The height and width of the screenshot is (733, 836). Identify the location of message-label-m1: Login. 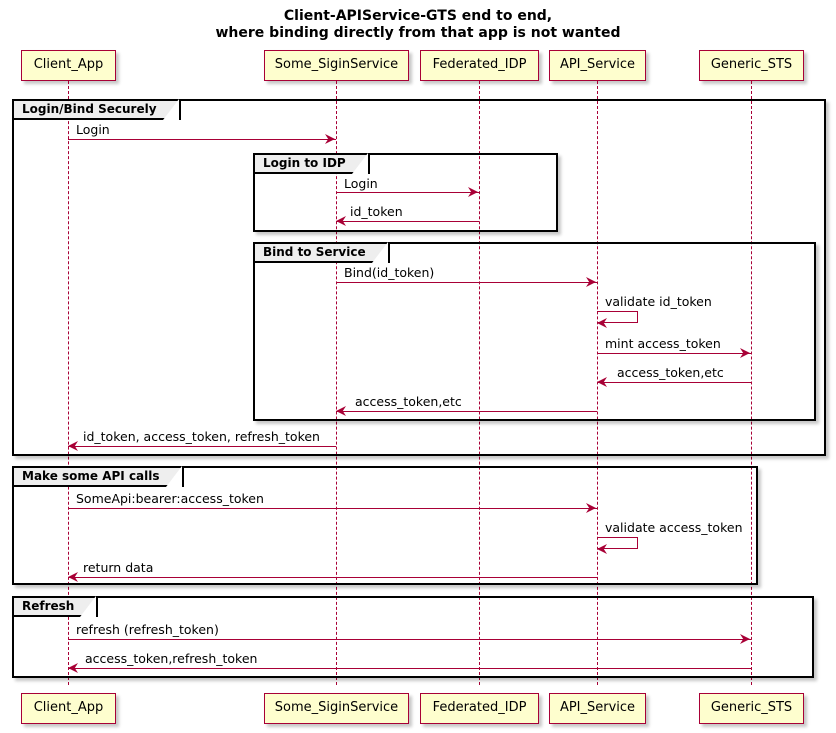
(93, 129).